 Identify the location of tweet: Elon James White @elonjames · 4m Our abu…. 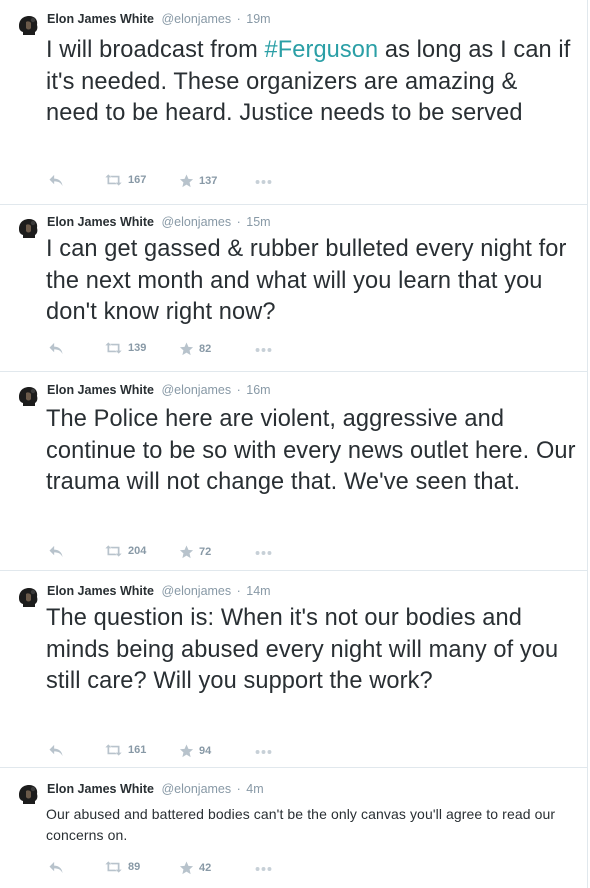
(294, 828).